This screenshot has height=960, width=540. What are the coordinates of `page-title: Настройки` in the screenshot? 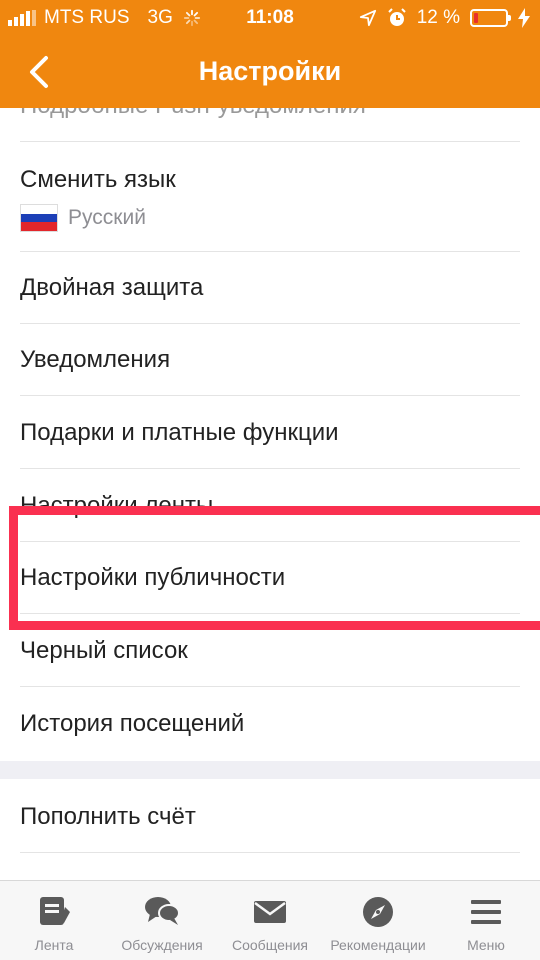 It's located at (270, 71).